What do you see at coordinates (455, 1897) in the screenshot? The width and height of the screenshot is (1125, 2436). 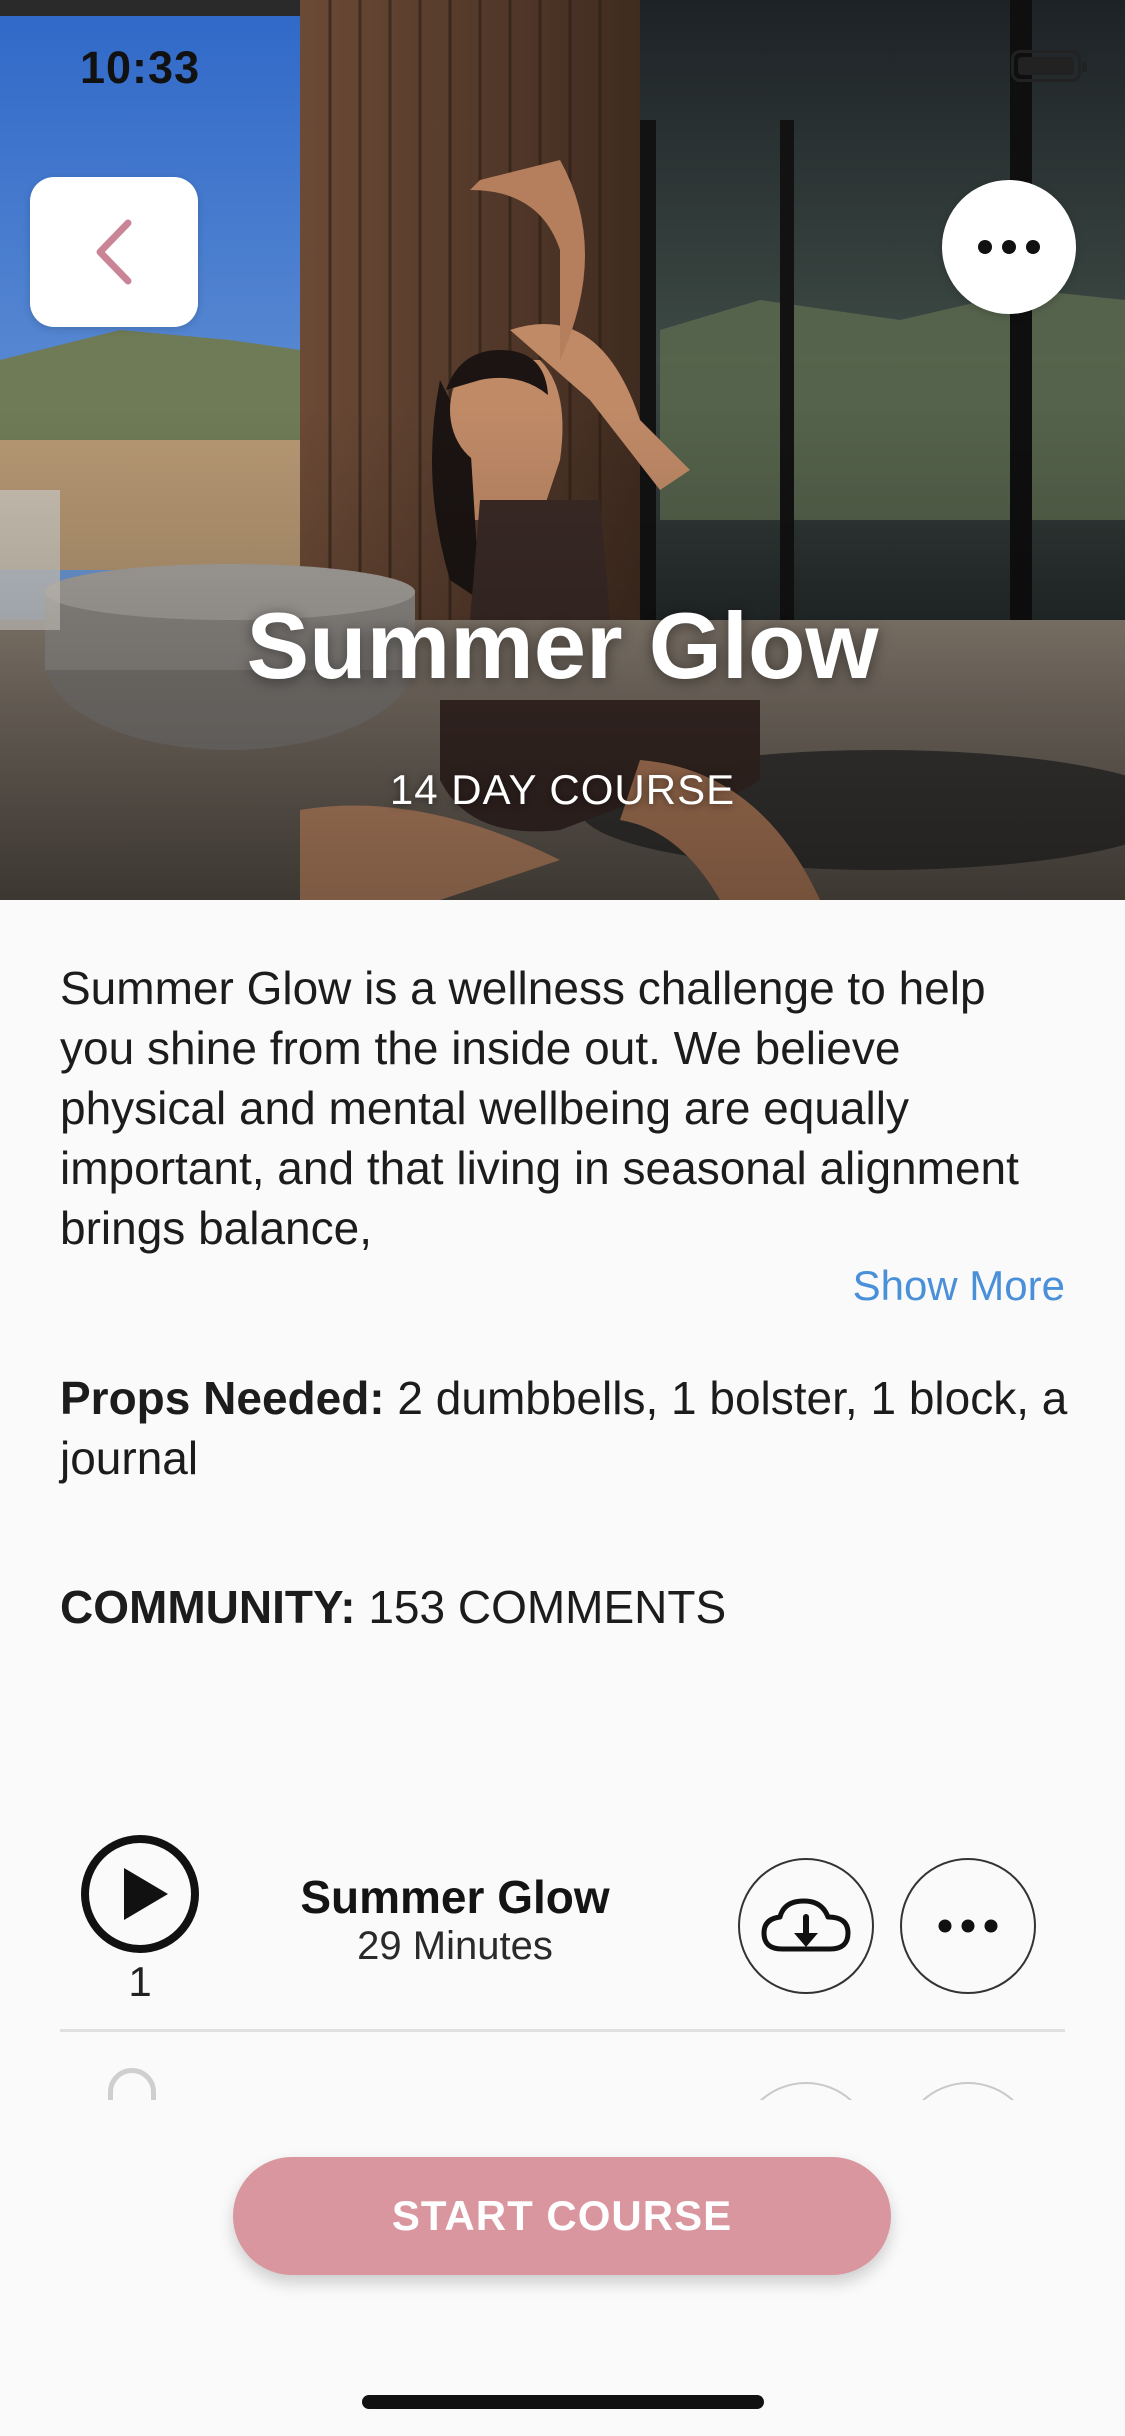 I see `session-title: Summer Glow` at bounding box center [455, 1897].